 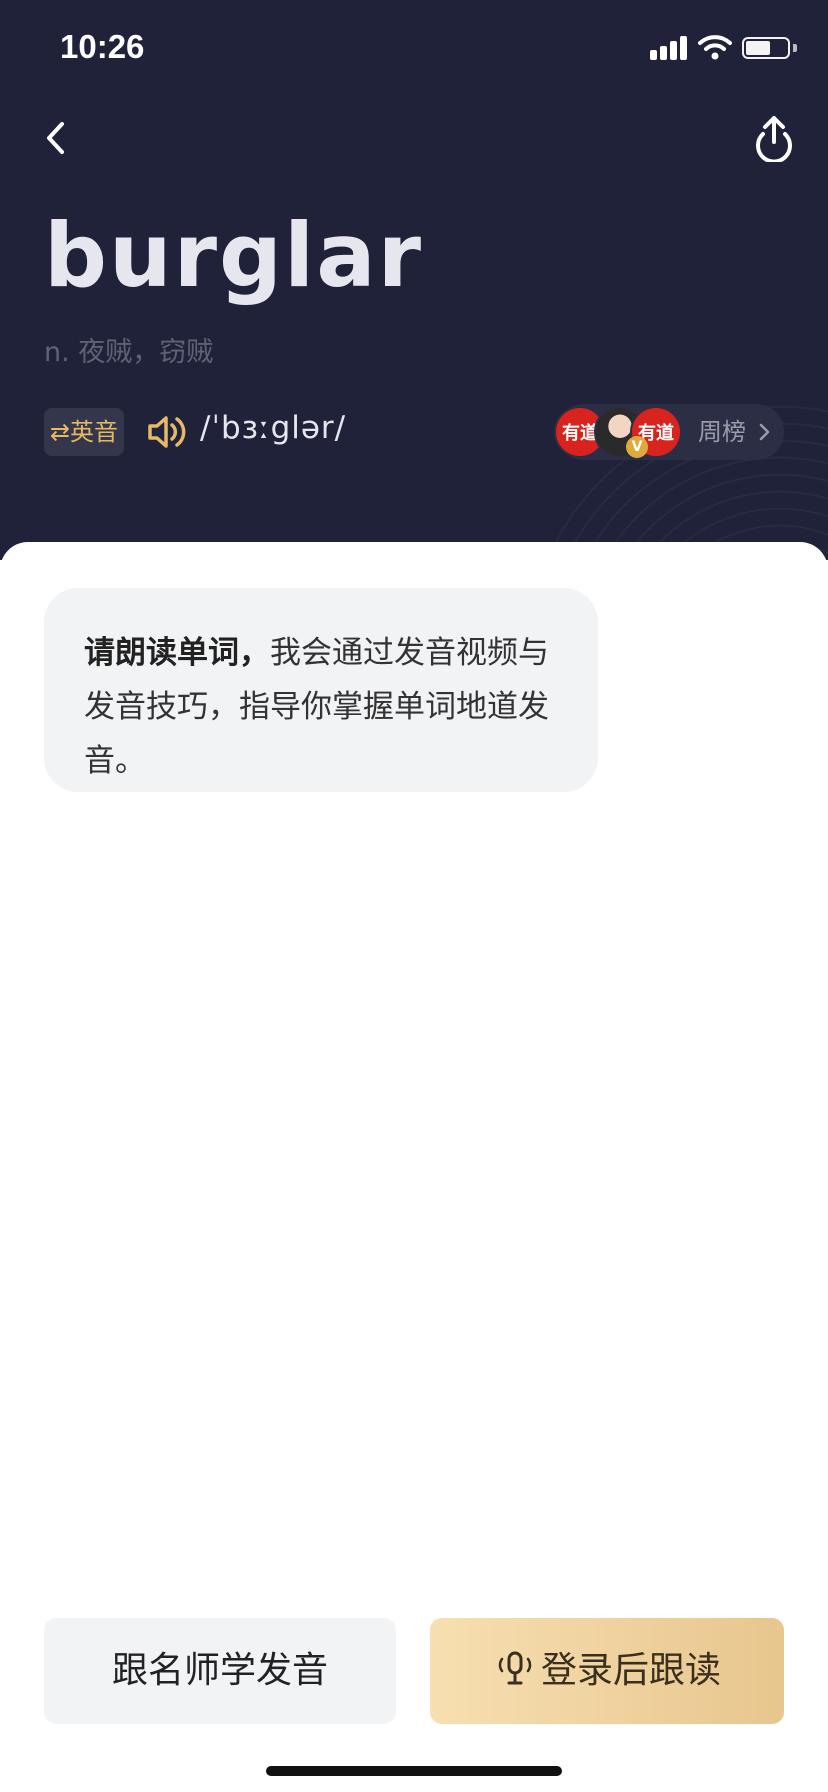 I want to click on instruction-bubble: 请朗读单词，我会通过发音视频与发音技巧，指导你掌握单词地道发音。, so click(x=321, y=690).